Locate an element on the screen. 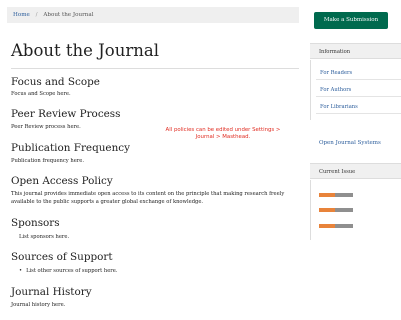  section-heading-focus-scope: Focus and Scope is located at coordinates (55, 82).